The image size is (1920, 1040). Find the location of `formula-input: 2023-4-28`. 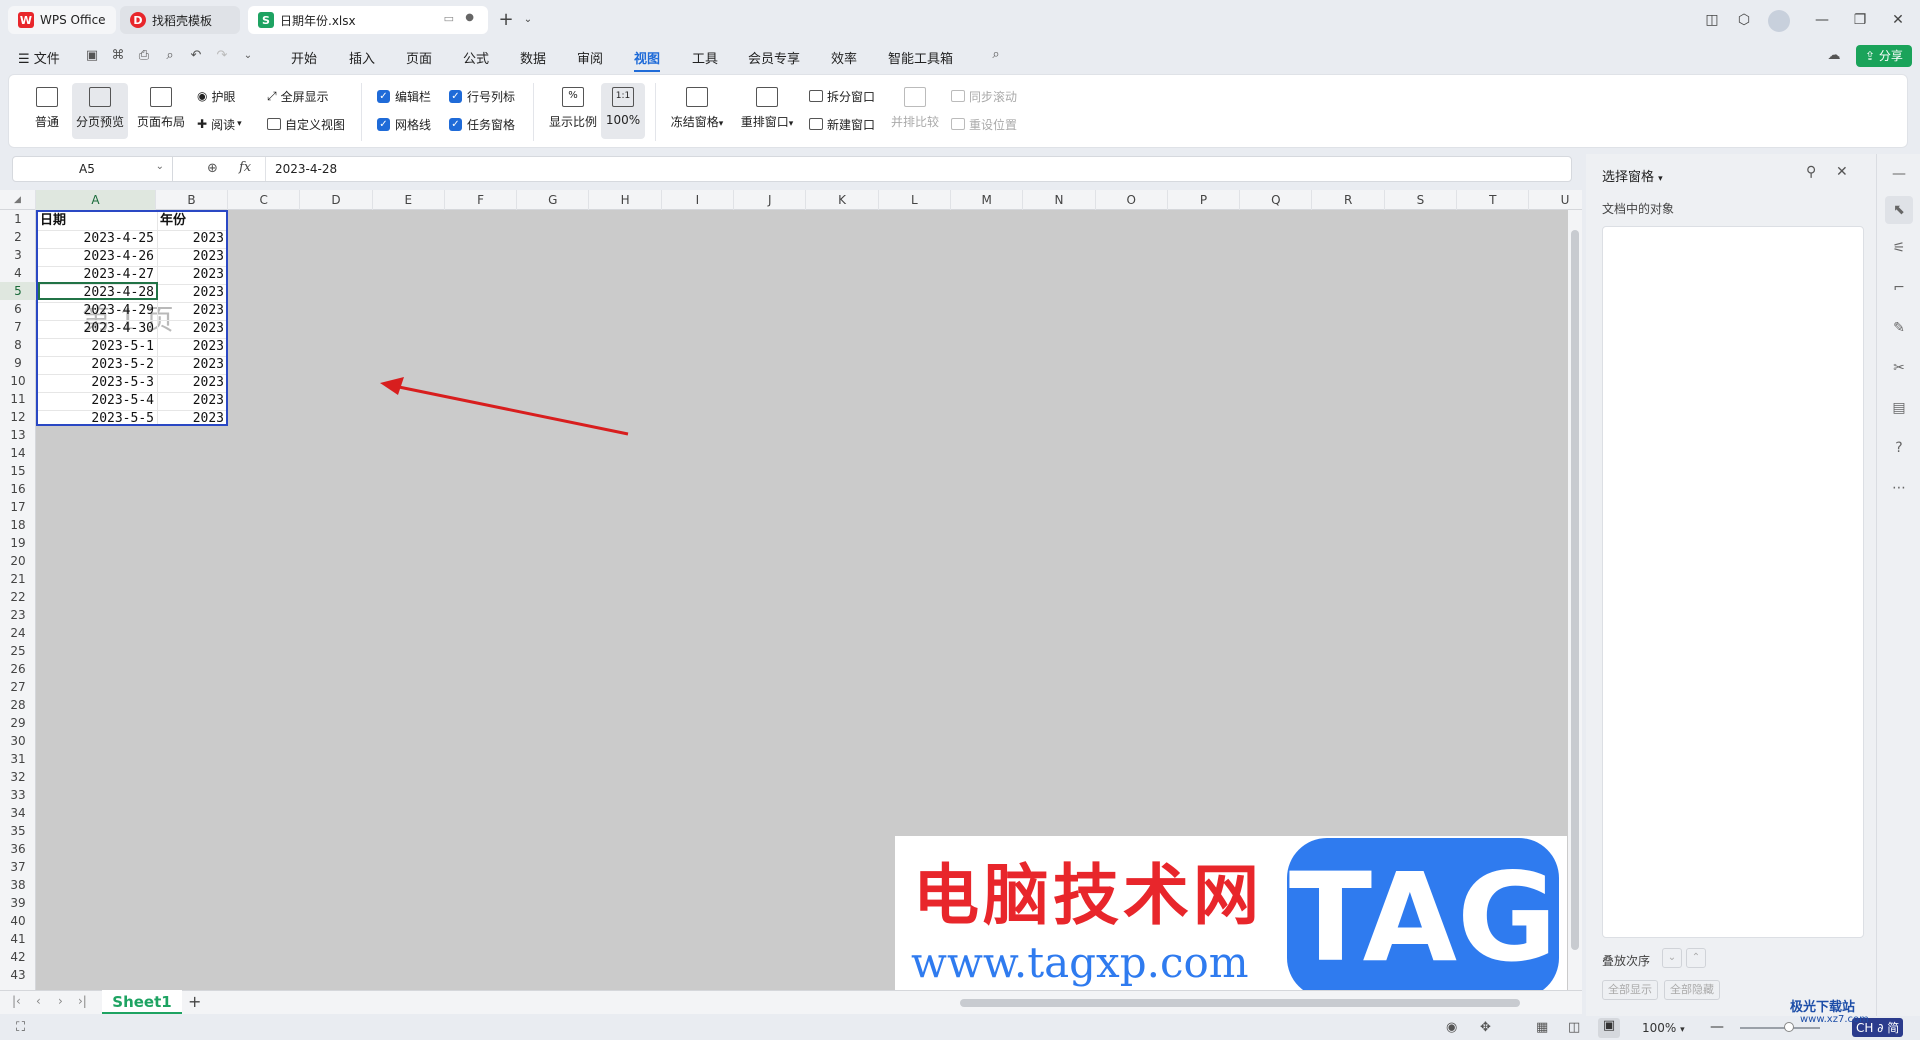

formula-input: 2023-4-28 is located at coordinates (306, 169).